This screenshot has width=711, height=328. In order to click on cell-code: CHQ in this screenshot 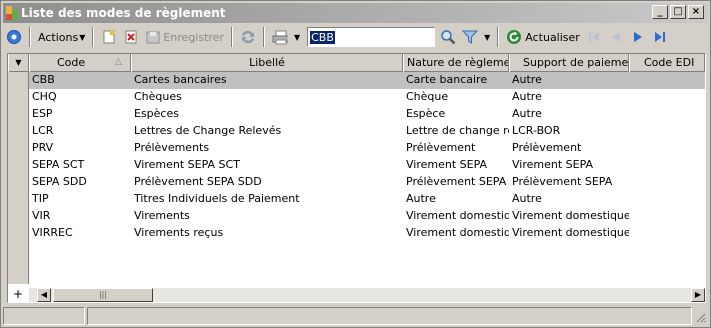, I will do `click(80, 97)`.